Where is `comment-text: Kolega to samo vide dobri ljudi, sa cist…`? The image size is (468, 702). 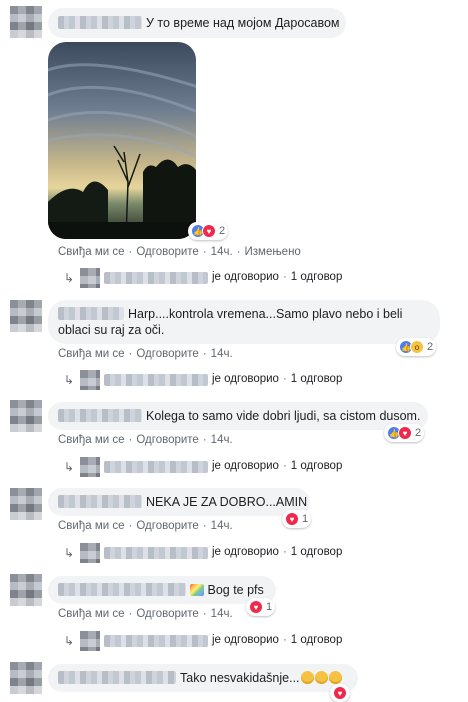
comment-text: Kolega to samo vide dobri ljudi, sa cist… is located at coordinates (283, 416).